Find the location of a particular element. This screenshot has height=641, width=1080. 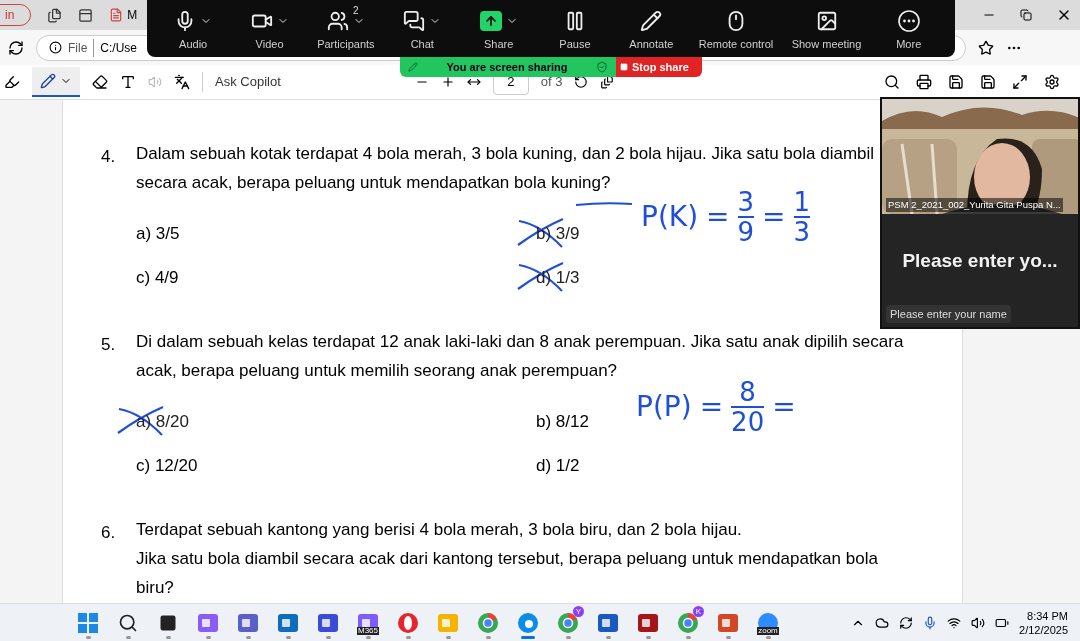

cloud-icon is located at coordinates (882, 622).